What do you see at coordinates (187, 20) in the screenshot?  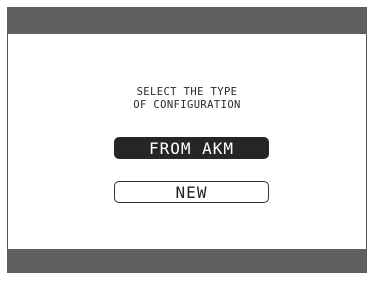 I see `top-bar` at bounding box center [187, 20].